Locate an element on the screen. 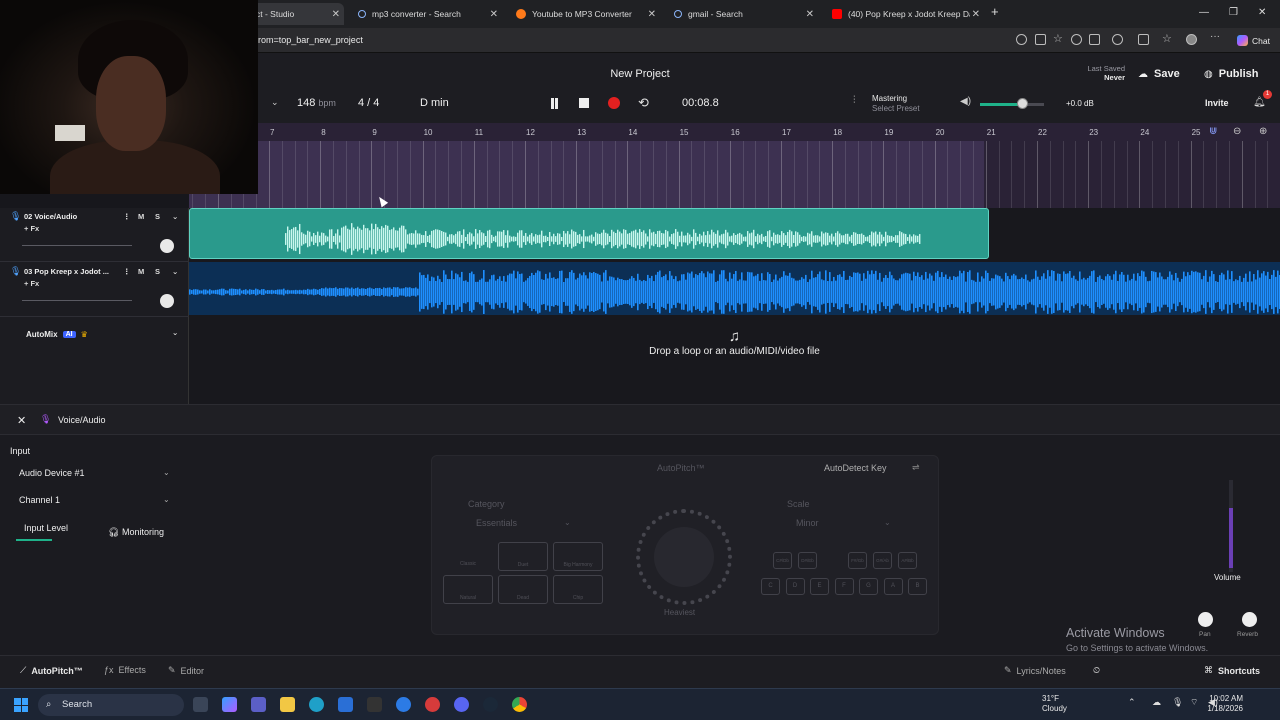  loop-icon: ⟲ is located at coordinates (643, 103).